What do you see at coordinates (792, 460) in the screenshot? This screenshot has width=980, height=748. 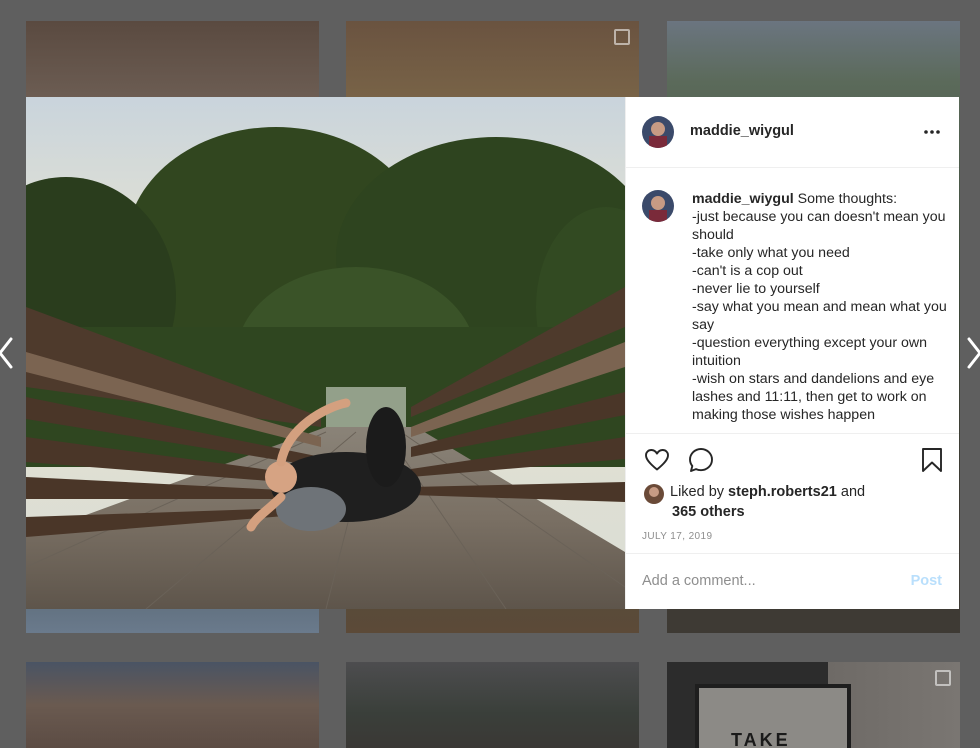 I see `action-bar` at bounding box center [792, 460].